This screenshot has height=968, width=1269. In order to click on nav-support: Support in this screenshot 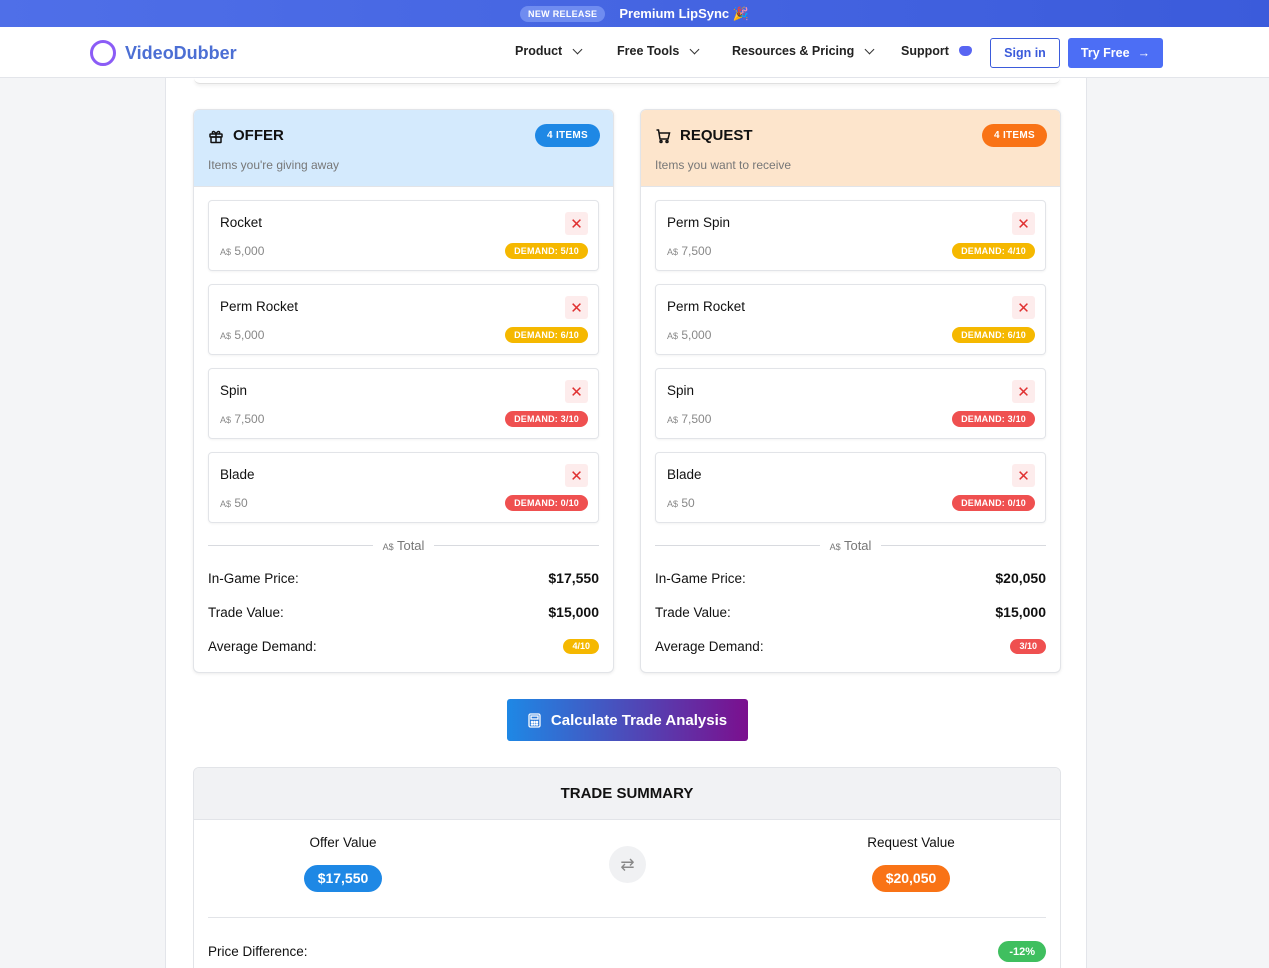, I will do `click(936, 51)`.